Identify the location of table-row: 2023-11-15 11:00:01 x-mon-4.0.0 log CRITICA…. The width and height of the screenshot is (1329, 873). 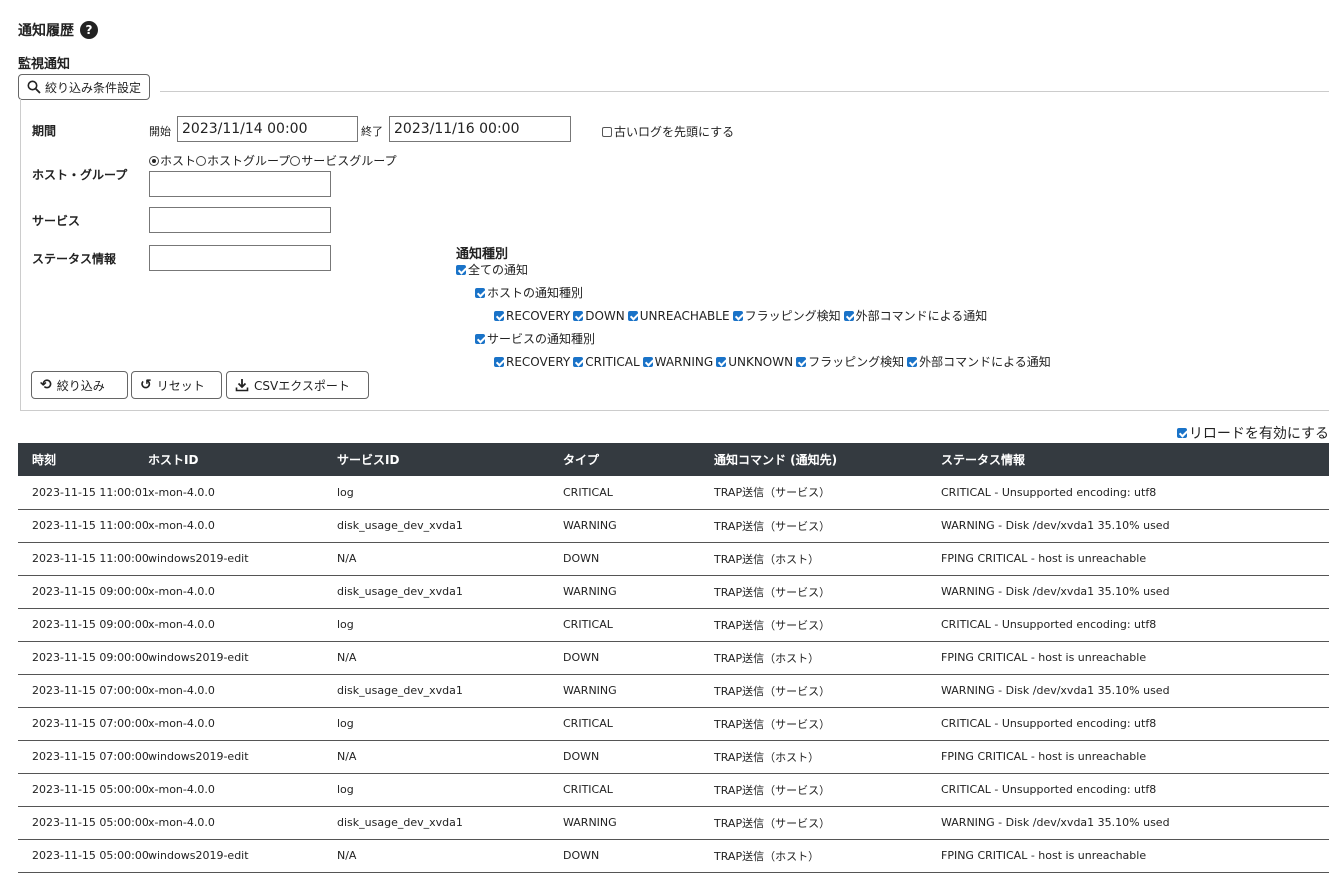
(673, 493).